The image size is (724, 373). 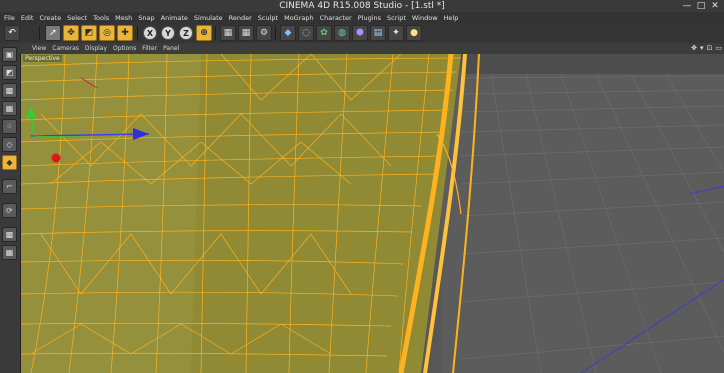 I want to click on viewport-menu-panel: Panel, so click(x=171, y=48).